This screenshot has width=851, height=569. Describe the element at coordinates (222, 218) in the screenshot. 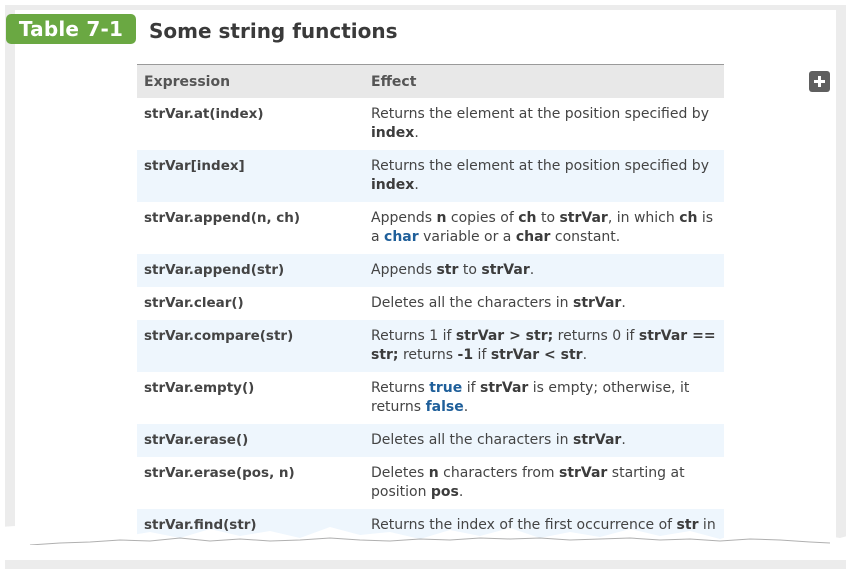

I see `expression-cell: strVar.append(n, ch)` at that location.